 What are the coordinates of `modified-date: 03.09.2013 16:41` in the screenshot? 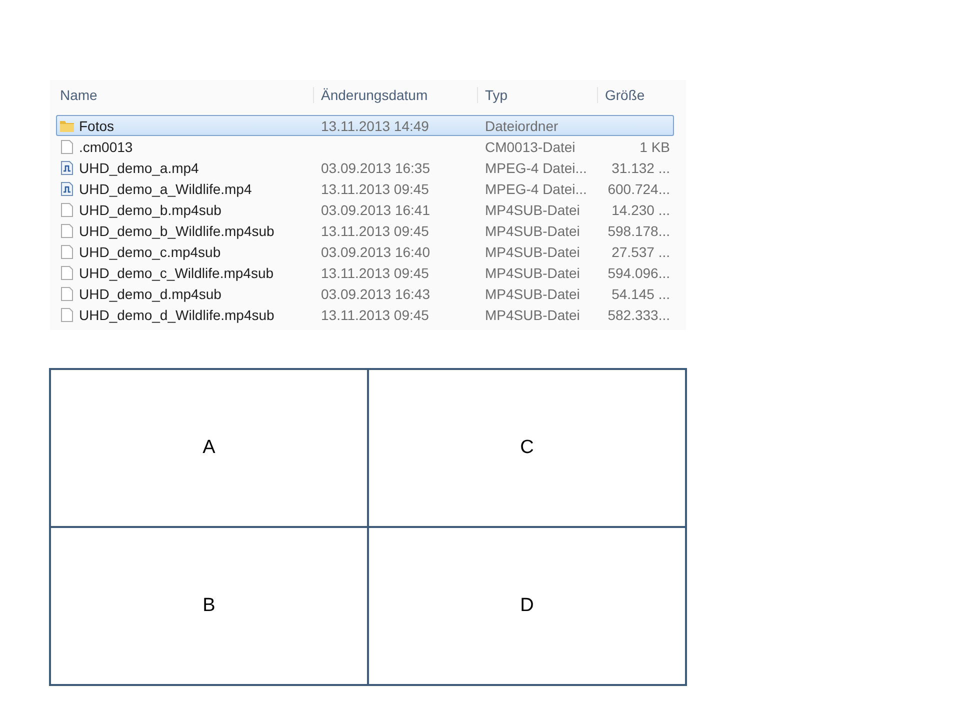 It's located at (375, 210).